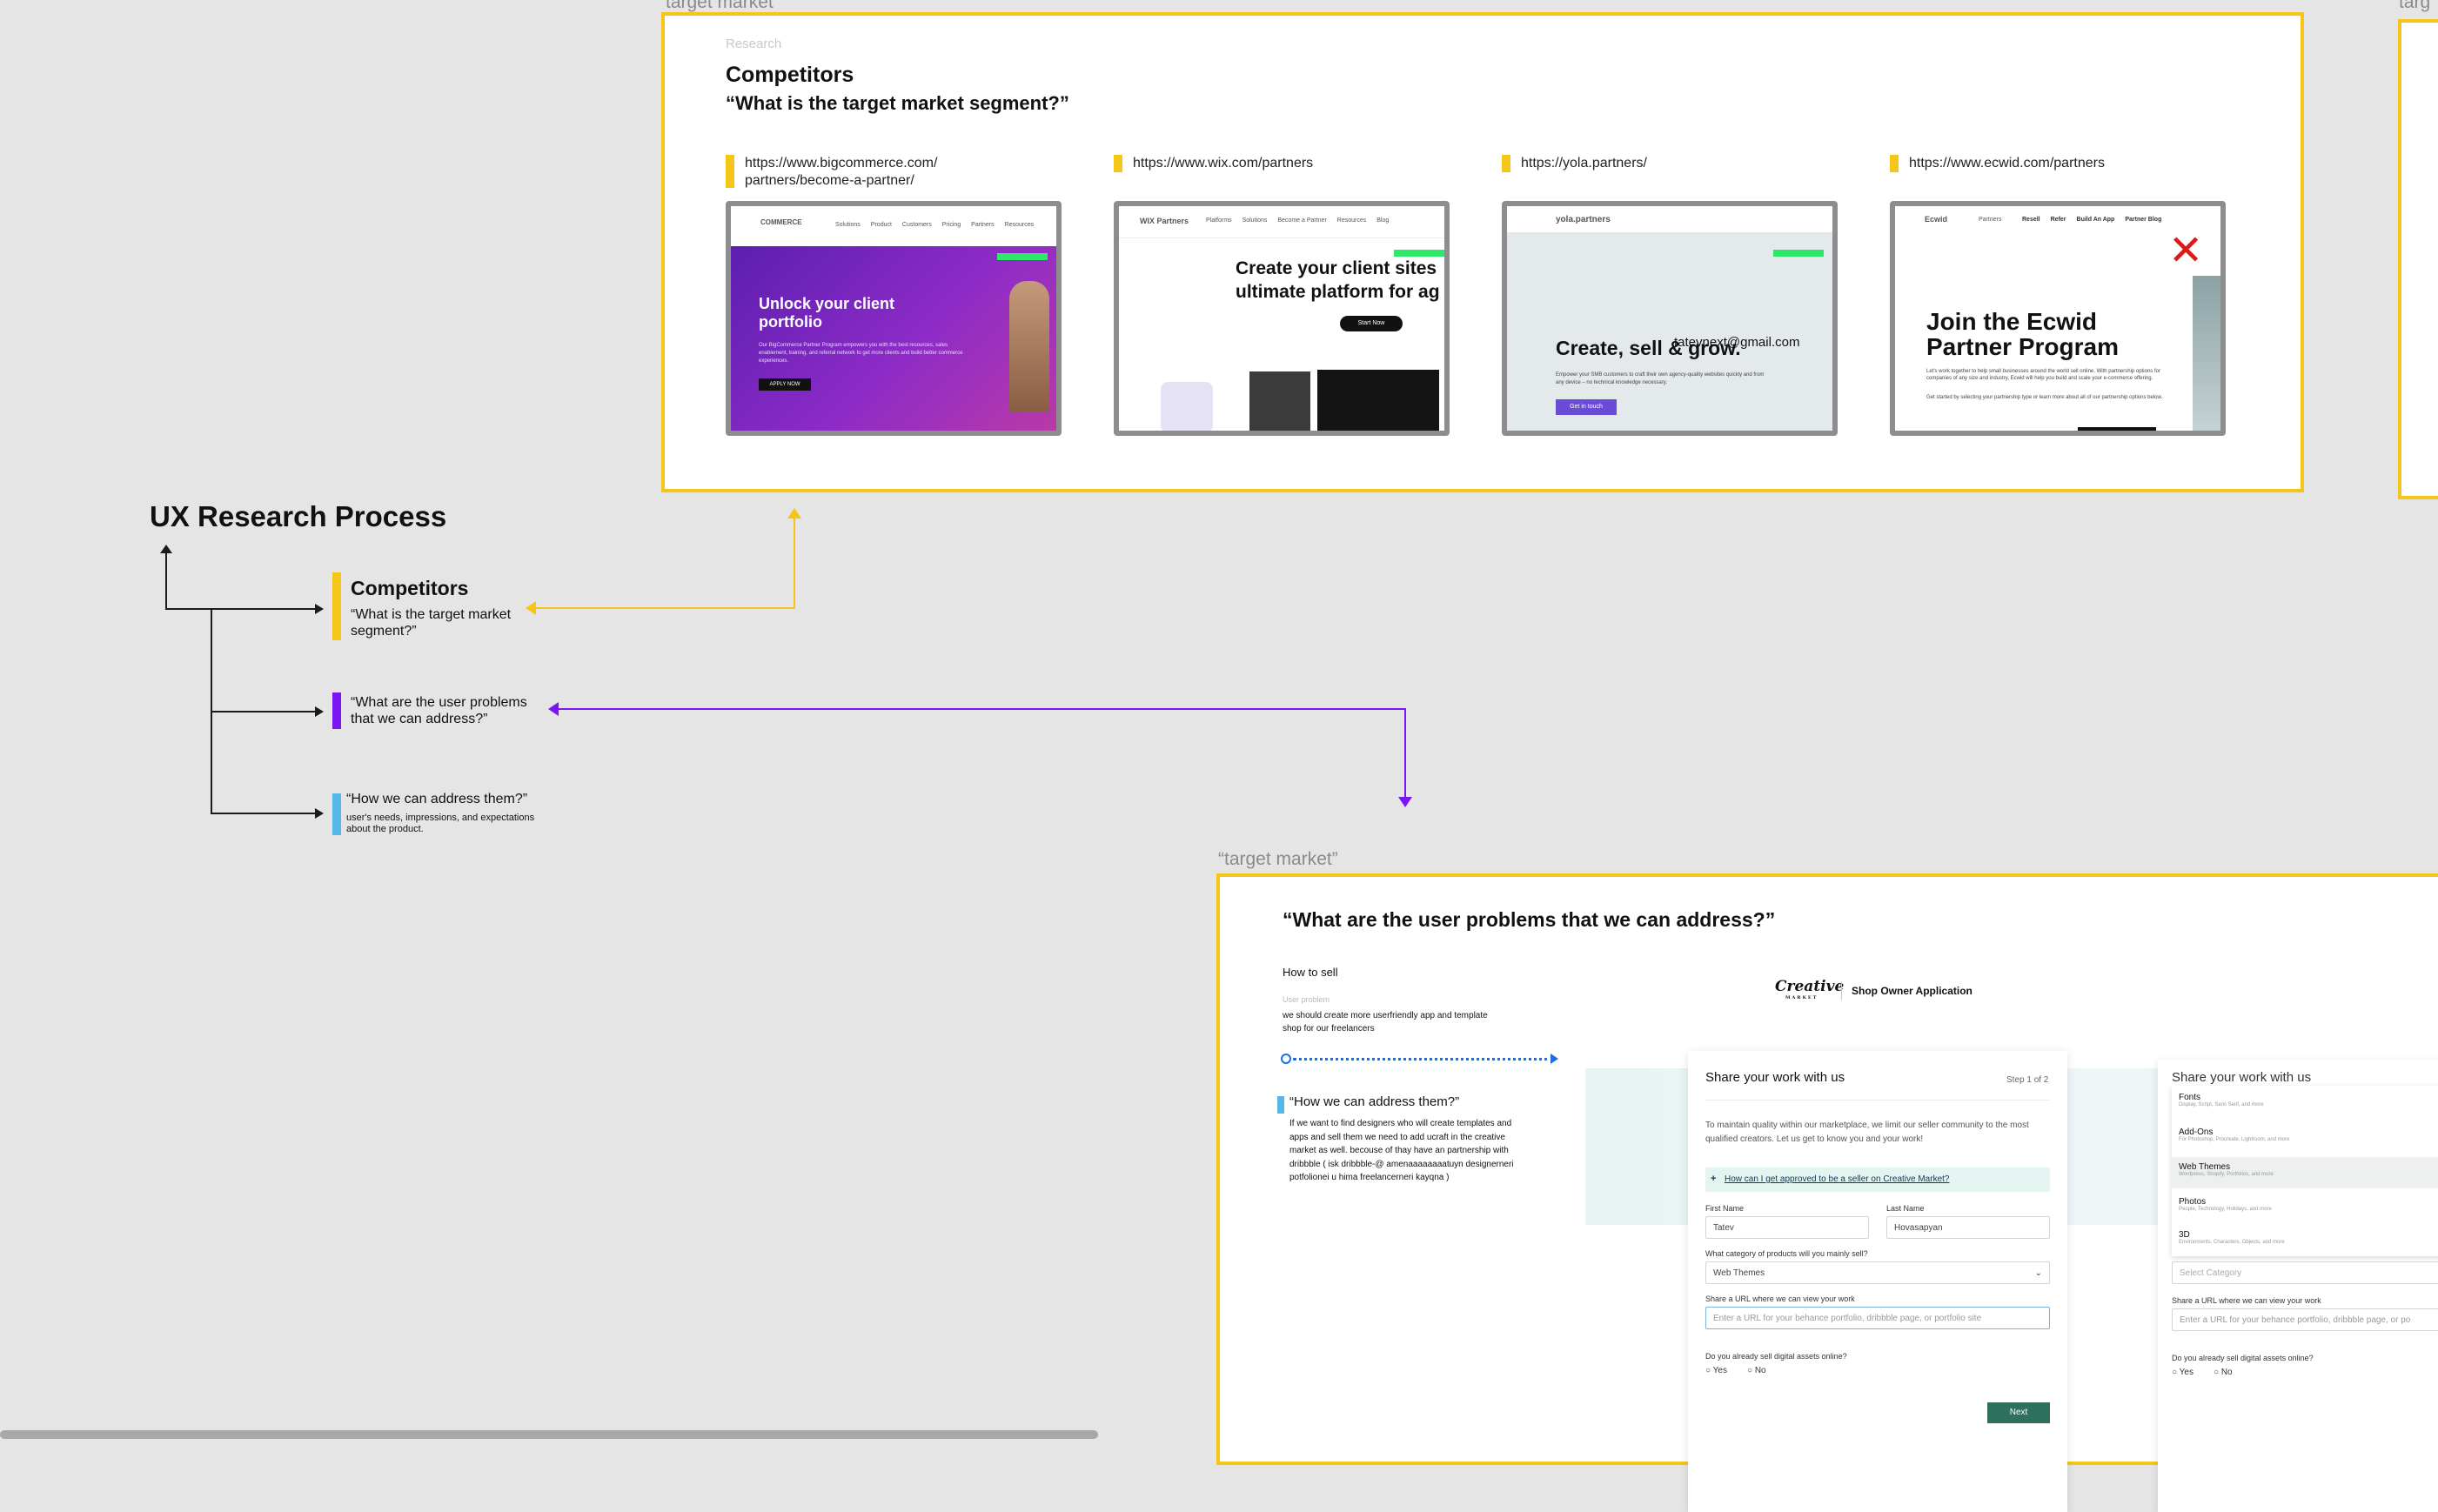 The width and height of the screenshot is (2438, 1512). I want to click on nav-item: Become a Partner, so click(1302, 221).